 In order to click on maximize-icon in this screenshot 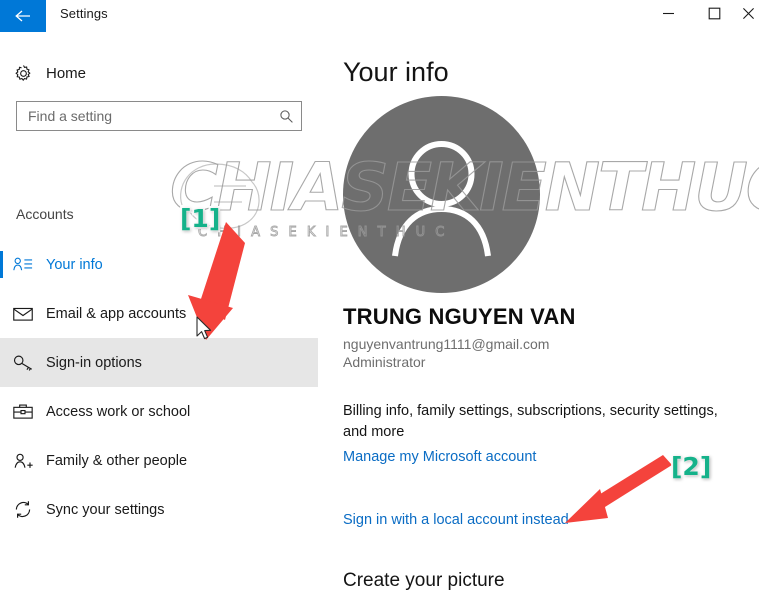, I will do `click(714, 16)`.